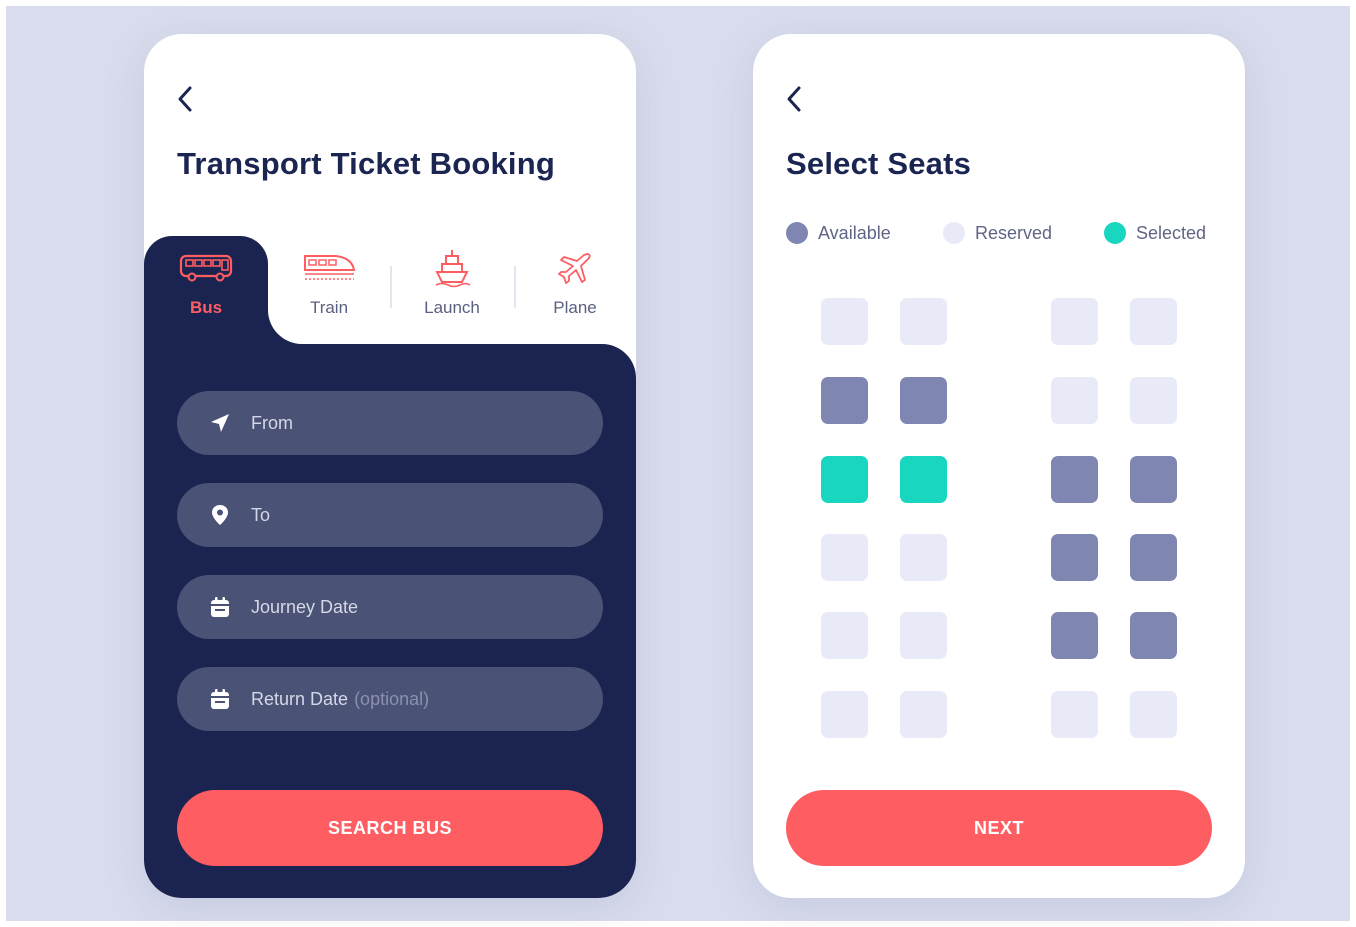 The image size is (1356, 927). Describe the element at coordinates (206, 268) in the screenshot. I see `bus-icon` at that location.